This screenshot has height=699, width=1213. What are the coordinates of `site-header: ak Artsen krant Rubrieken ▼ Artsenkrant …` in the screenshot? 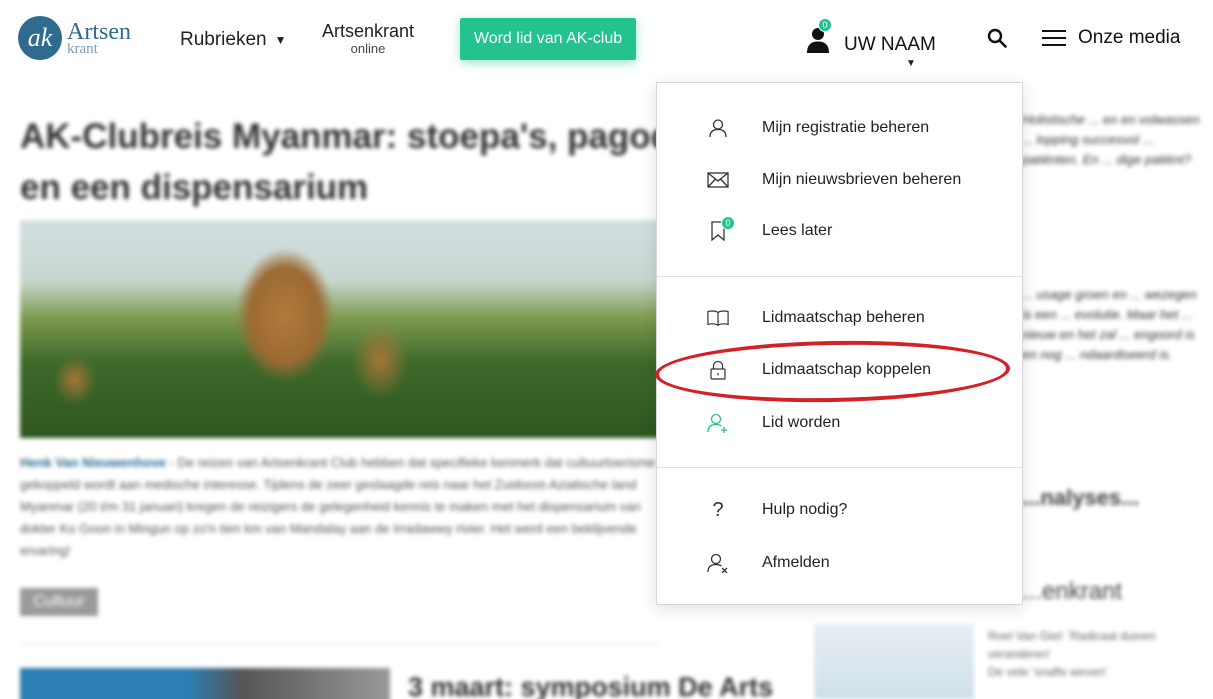 It's located at (606, 40).